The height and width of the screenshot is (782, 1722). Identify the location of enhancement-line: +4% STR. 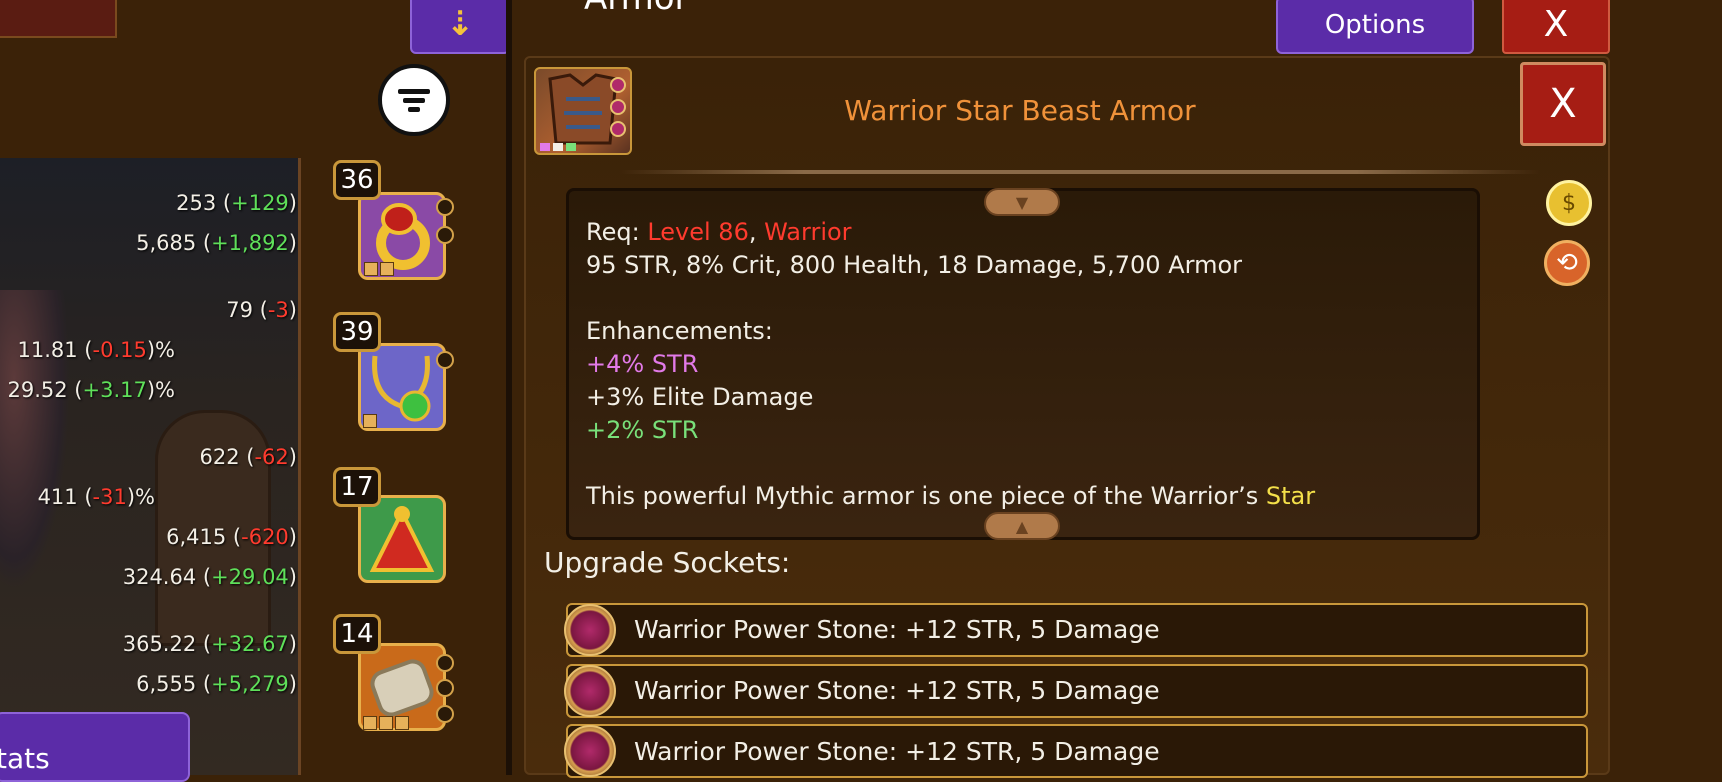
(642, 364).